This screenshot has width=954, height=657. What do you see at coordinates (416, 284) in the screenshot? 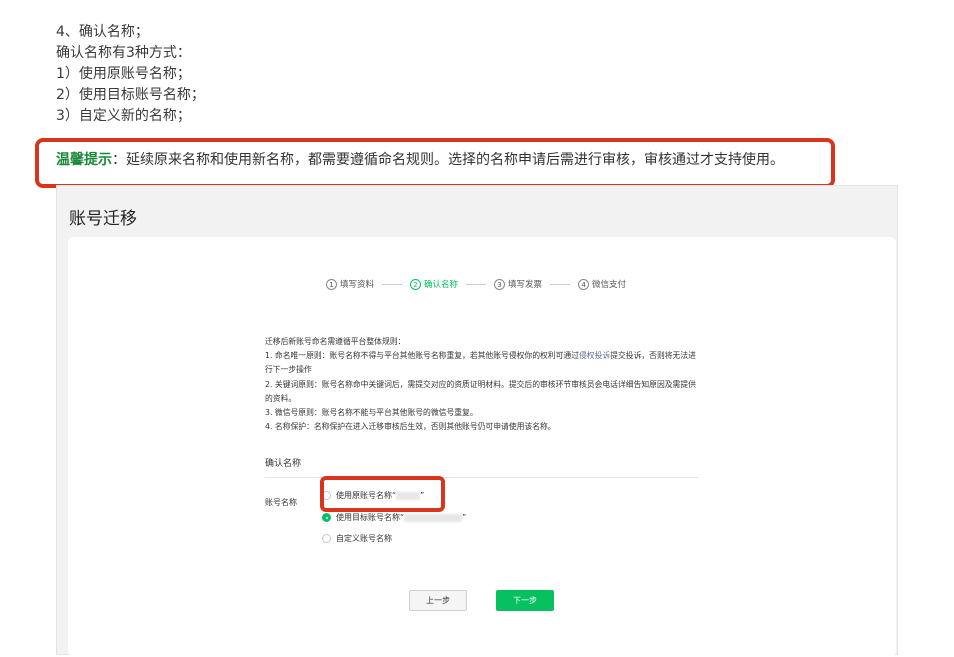
I see `step-2-number: 2` at bounding box center [416, 284].